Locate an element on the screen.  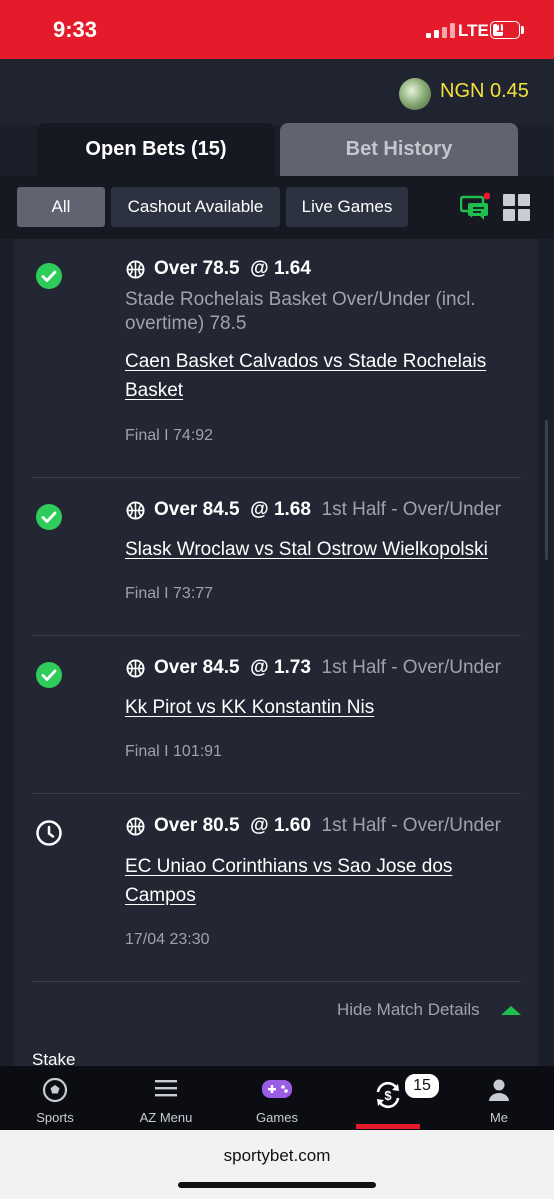
clock-icon is located at coordinates (49, 833).